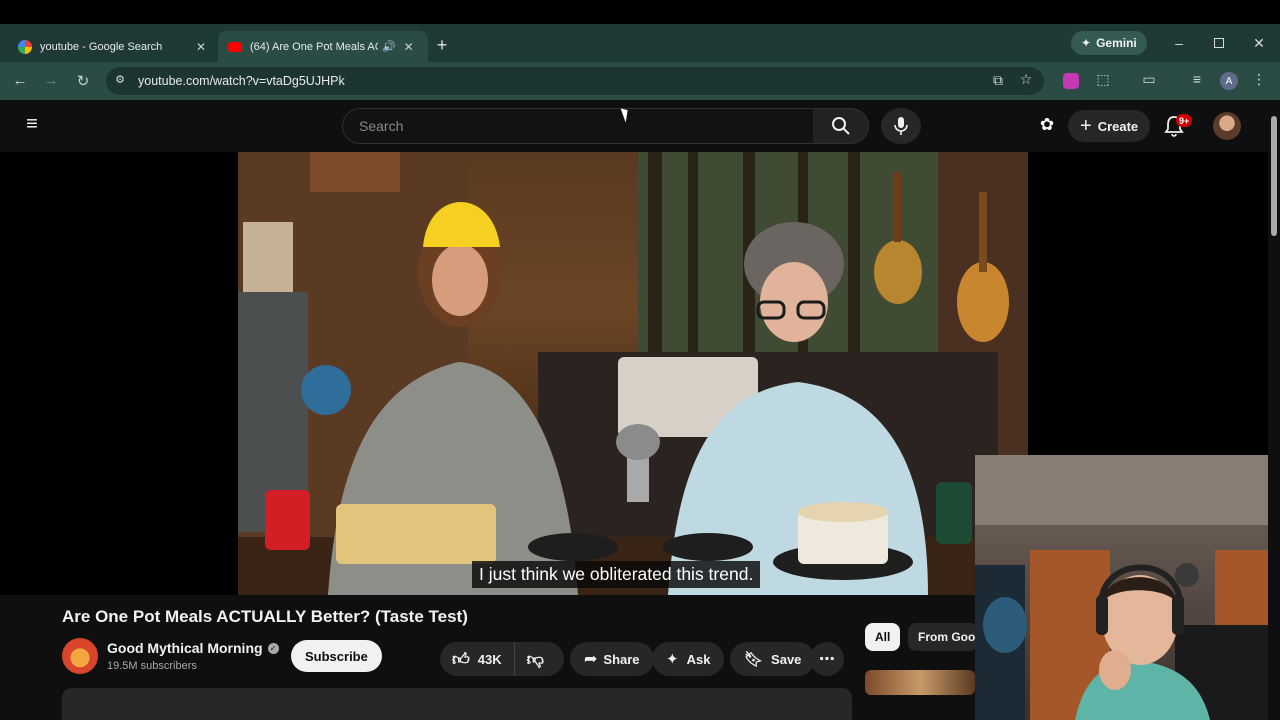 This screenshot has height=720, width=1280. I want to click on audio-playing-icon: 🔊, so click(389, 46).